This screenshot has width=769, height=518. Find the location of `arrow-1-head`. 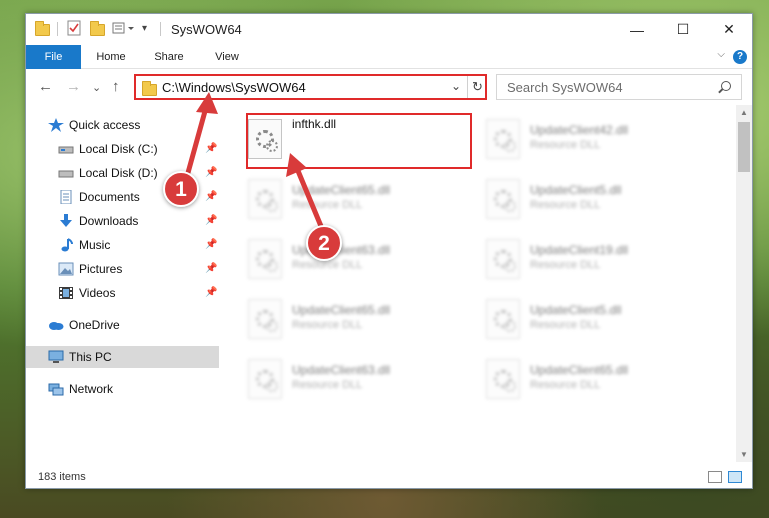

arrow-1-head is located at coordinates (207, 103).